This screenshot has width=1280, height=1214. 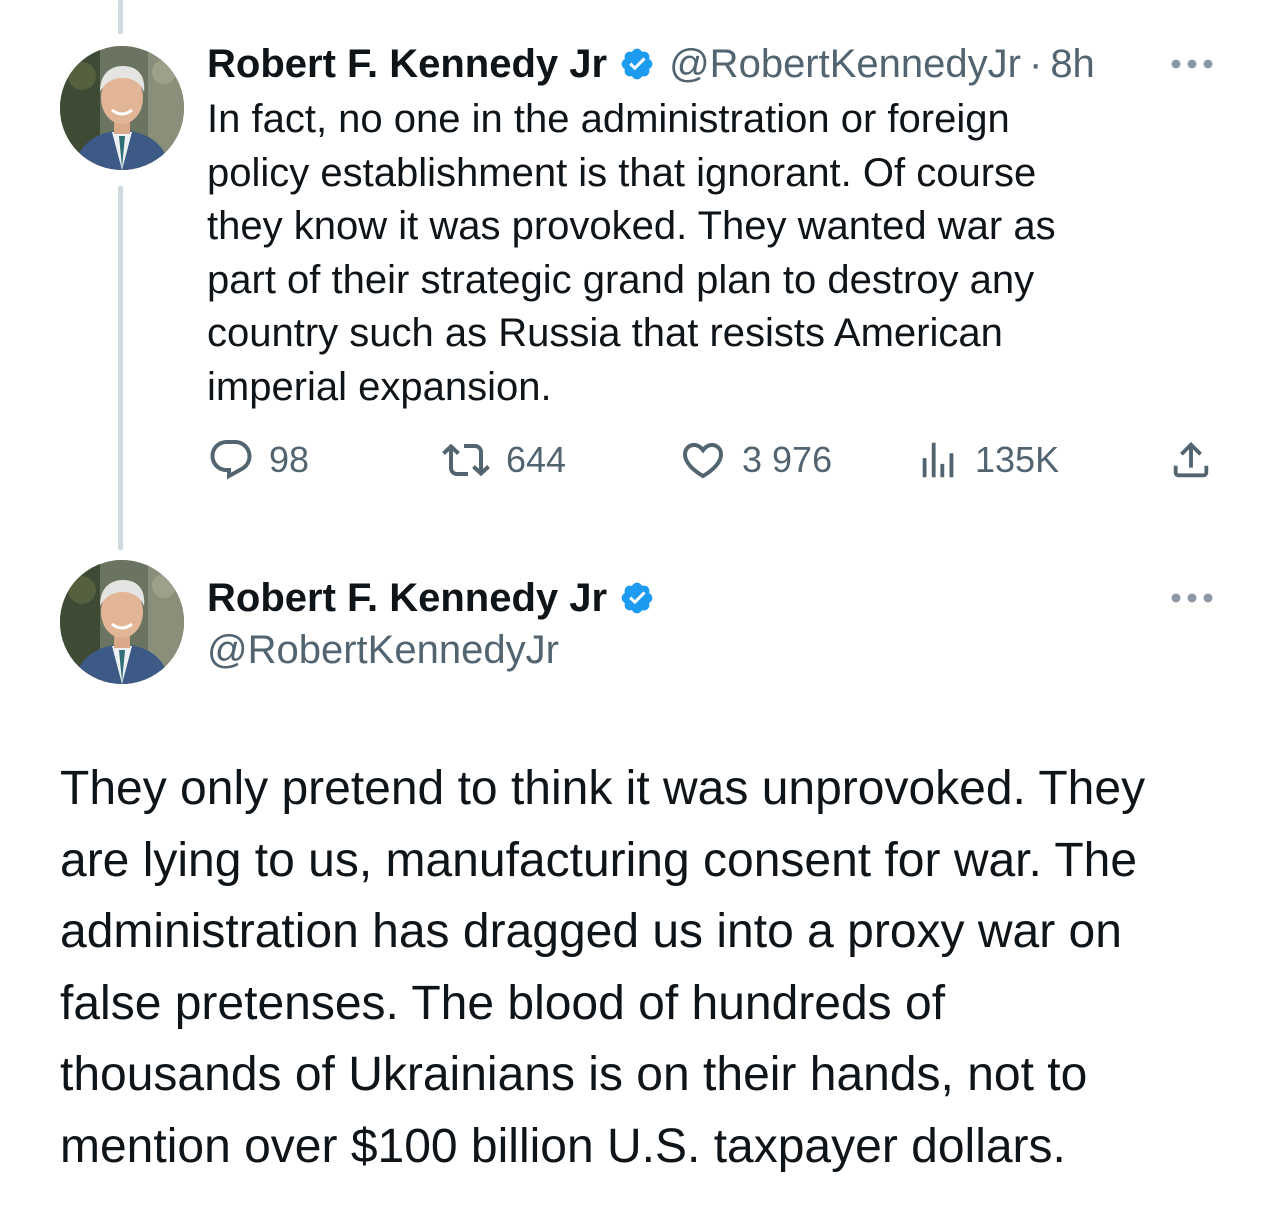 I want to click on tweet-header: Robert F. Kennedy Jr, so click(x=431, y=598).